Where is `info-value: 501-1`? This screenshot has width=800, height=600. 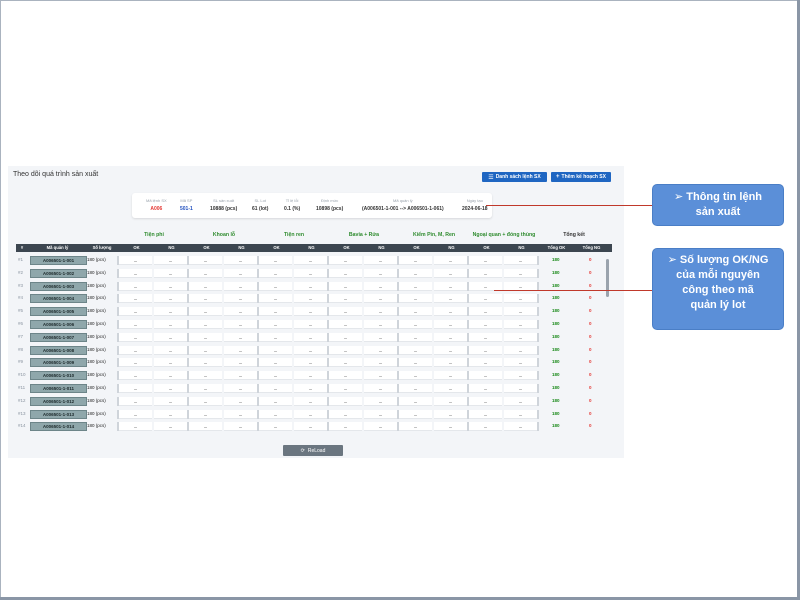 info-value: 501-1 is located at coordinates (186, 209).